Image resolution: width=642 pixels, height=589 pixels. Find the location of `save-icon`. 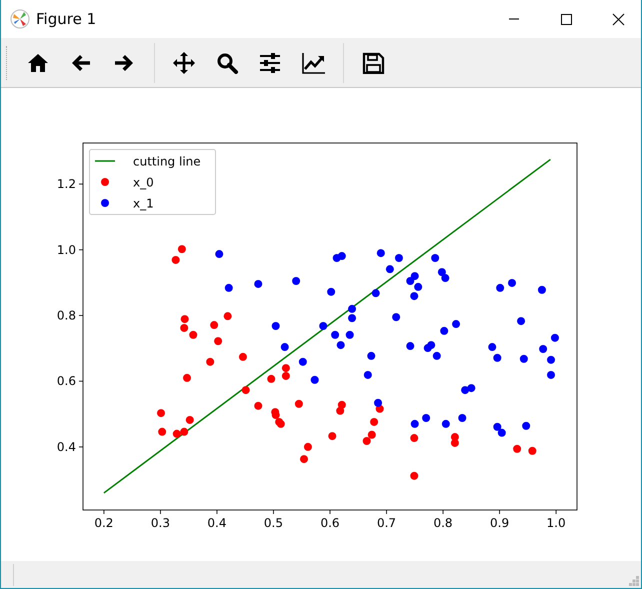

save-icon is located at coordinates (373, 63).